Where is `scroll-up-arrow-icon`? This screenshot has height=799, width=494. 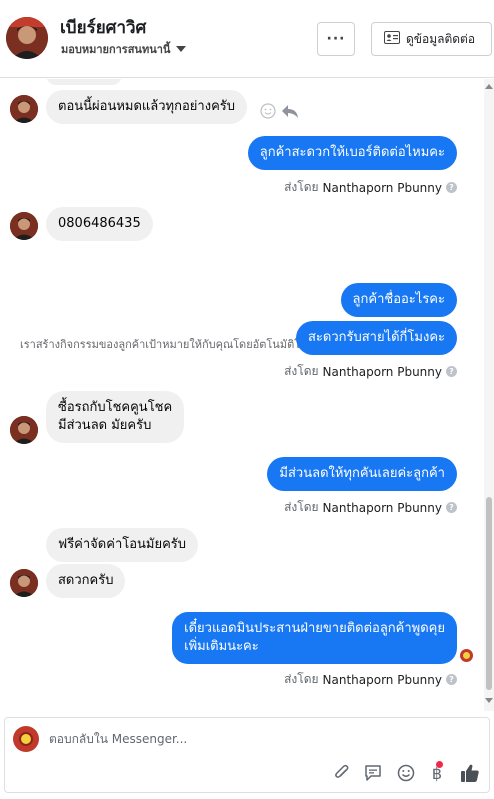
scroll-up-arrow-icon is located at coordinates (489, 86).